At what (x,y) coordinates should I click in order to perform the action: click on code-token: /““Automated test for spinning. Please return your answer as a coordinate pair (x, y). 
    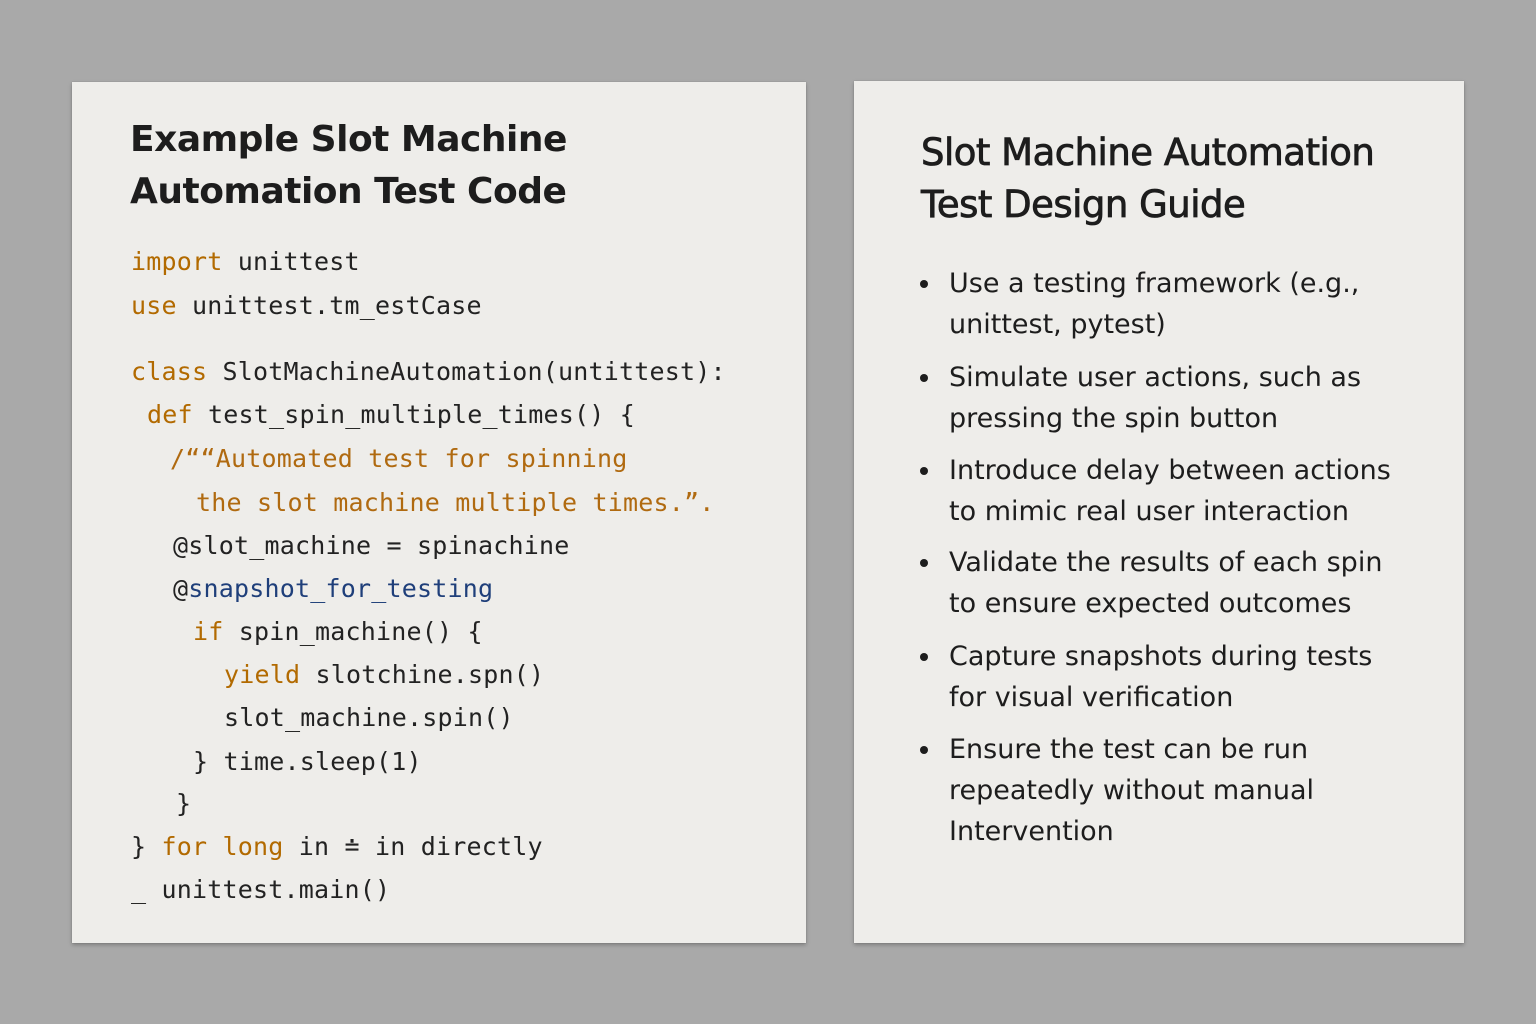
    Looking at the image, I should click on (399, 458).